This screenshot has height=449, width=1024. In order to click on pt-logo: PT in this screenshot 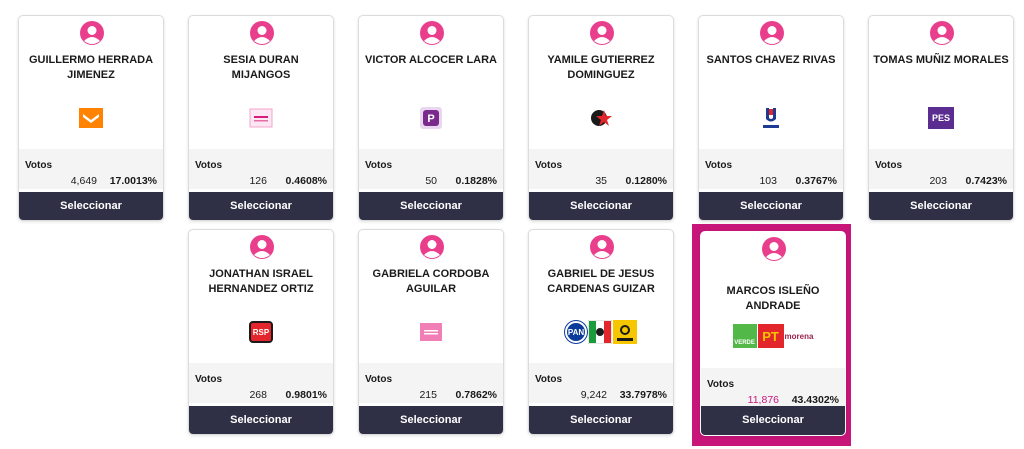, I will do `click(770, 336)`.